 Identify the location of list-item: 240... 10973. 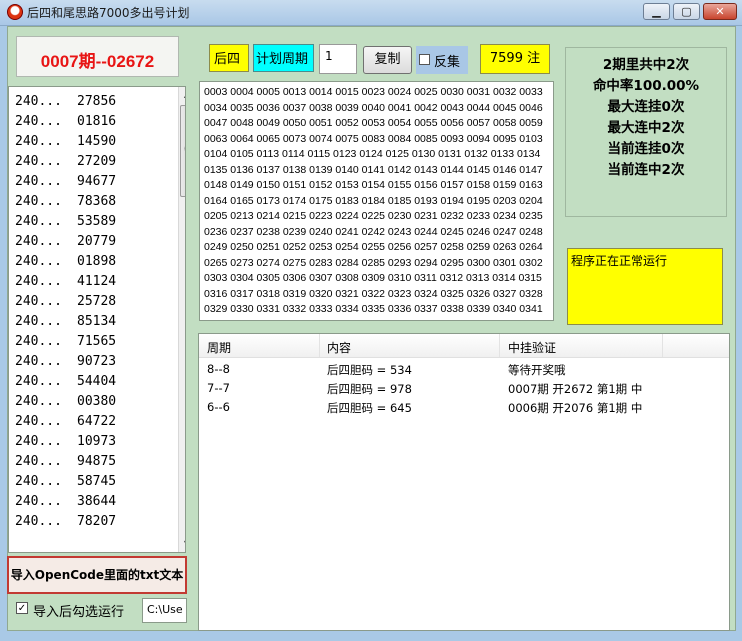
(89, 443).